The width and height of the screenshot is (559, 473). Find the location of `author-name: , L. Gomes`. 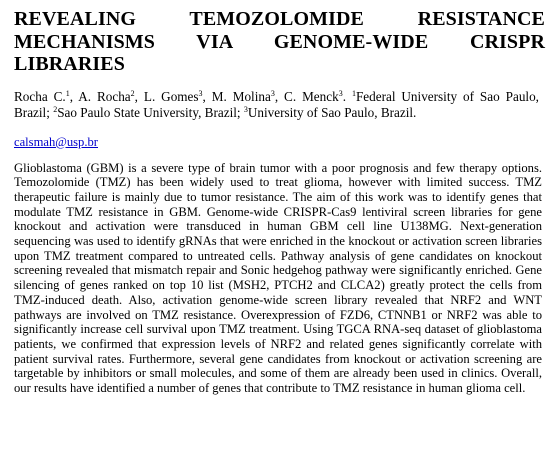

author-name: , L. Gomes is located at coordinates (166, 96).